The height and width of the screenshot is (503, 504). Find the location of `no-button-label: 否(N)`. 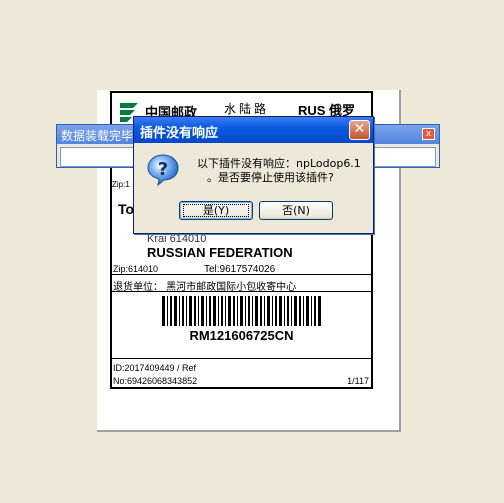

no-button-label: 否(N) is located at coordinates (296, 210).